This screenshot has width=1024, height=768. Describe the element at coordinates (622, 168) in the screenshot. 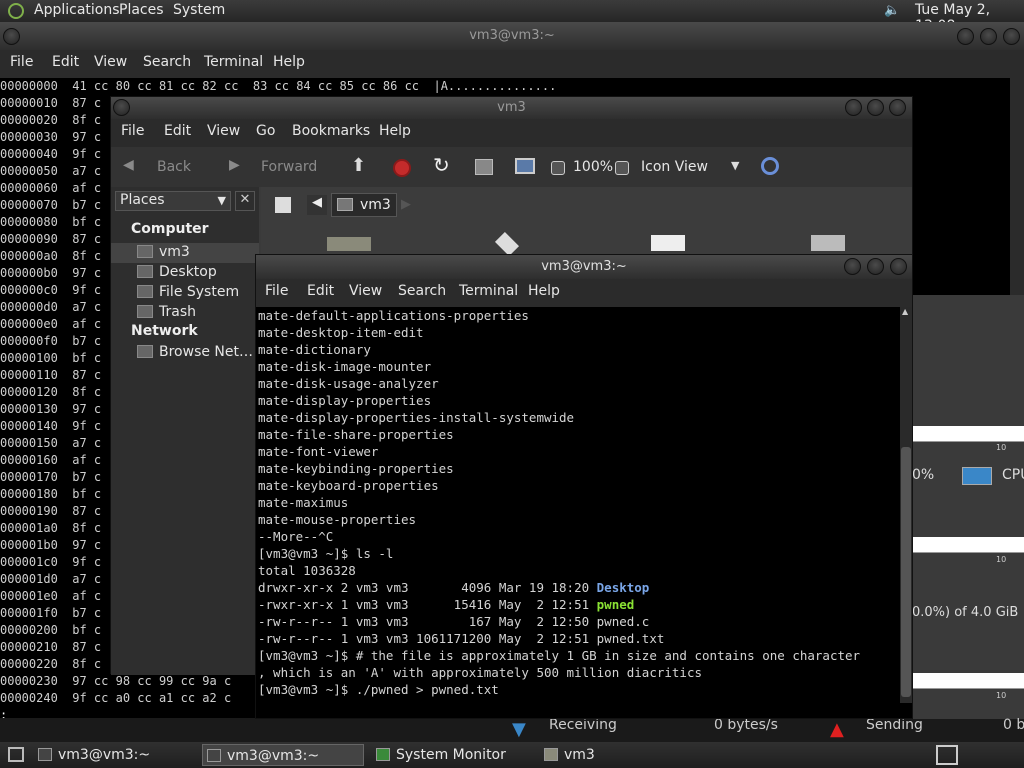

I see `zoom-in-icon` at that location.